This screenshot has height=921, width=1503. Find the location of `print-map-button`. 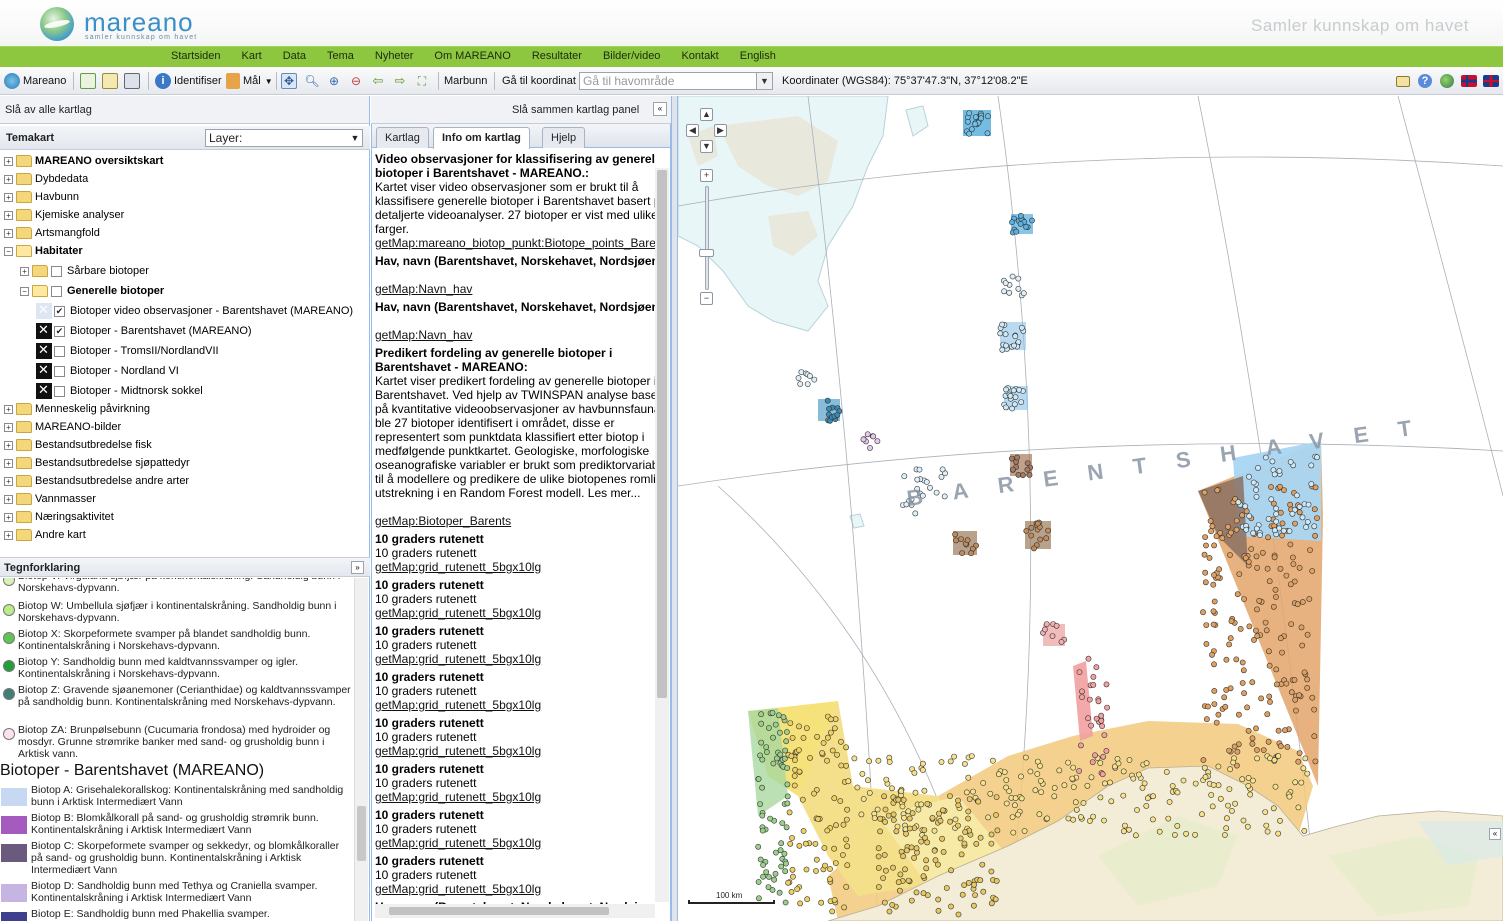

print-map-button is located at coordinates (89, 81).